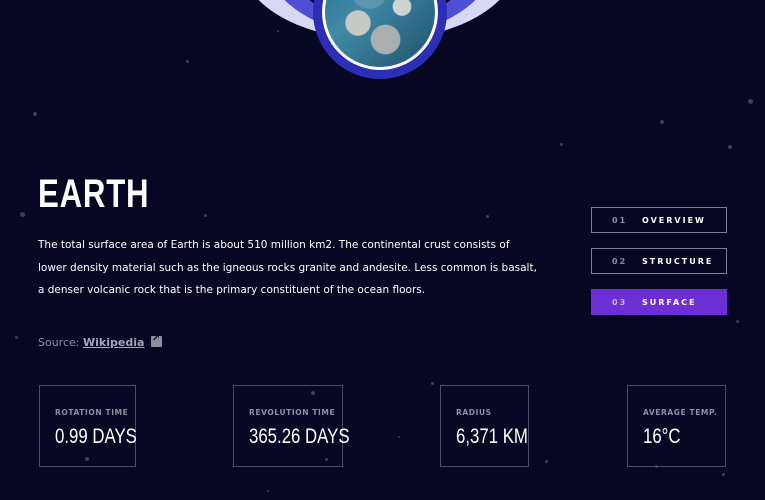 The width and height of the screenshot is (765, 500). Describe the element at coordinates (620, 302) in the screenshot. I see `tab-number: 03` at that location.